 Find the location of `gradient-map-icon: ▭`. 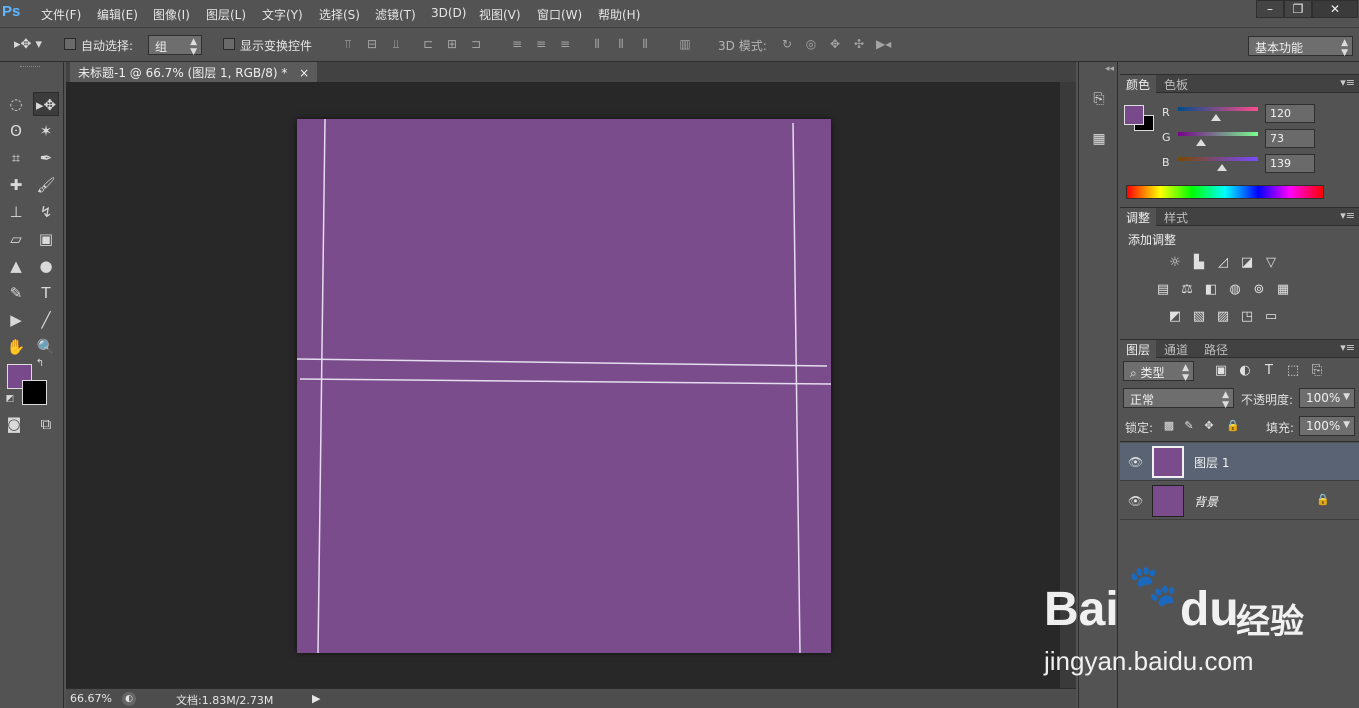

gradient-map-icon: ▭ is located at coordinates (1271, 317).